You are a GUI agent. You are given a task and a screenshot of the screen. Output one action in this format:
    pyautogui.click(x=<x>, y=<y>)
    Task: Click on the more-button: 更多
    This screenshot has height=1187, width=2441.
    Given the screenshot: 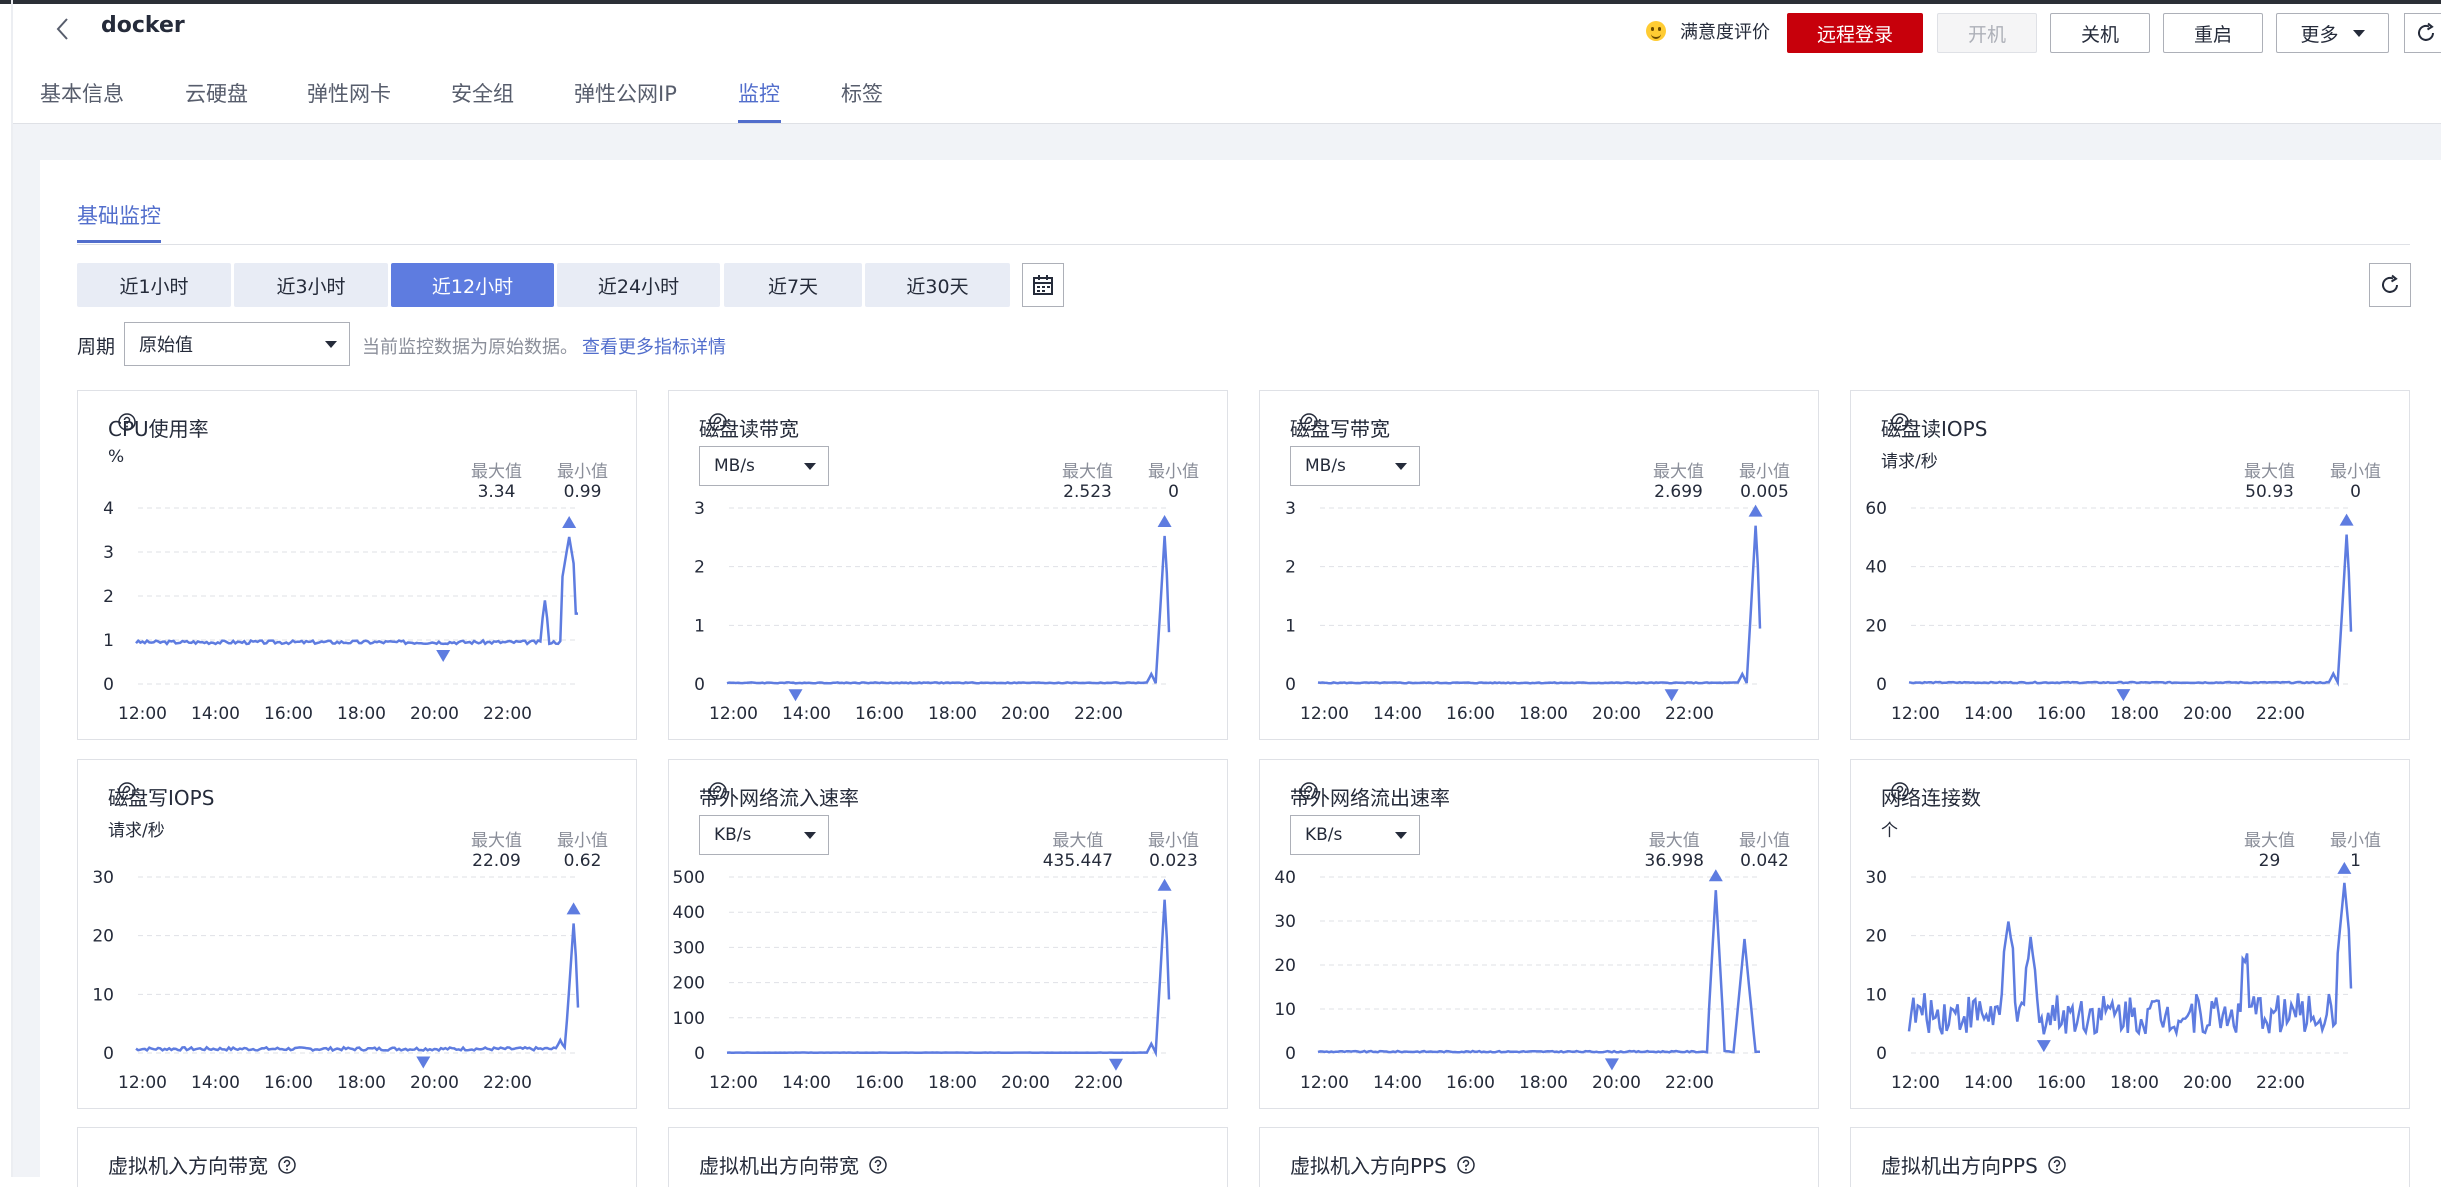 What is the action you would take?
    pyautogui.click(x=2332, y=33)
    